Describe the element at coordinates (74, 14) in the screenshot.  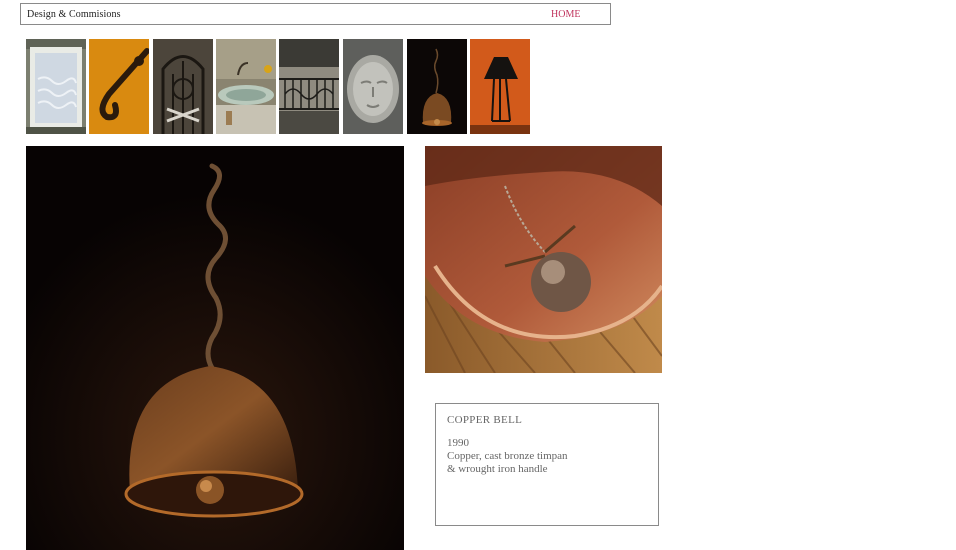
I see `site-title: Design & Commisions` at that location.